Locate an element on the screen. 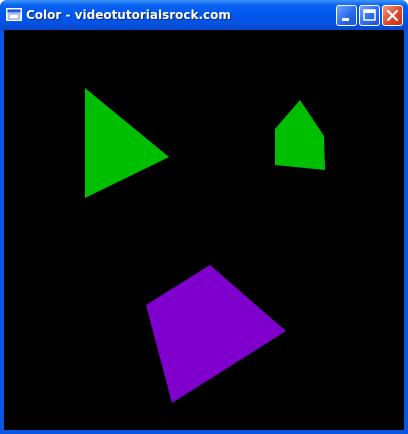 This screenshot has width=408, height=434. close-icon is located at coordinates (392, 15).